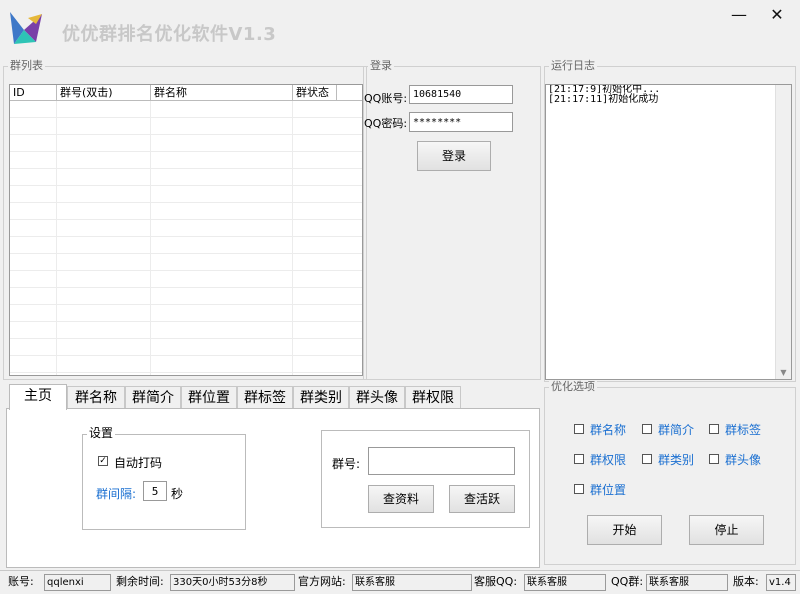 The height and width of the screenshot is (594, 800). I want to click on option-group-avatar-label: 群头像, so click(743, 460).